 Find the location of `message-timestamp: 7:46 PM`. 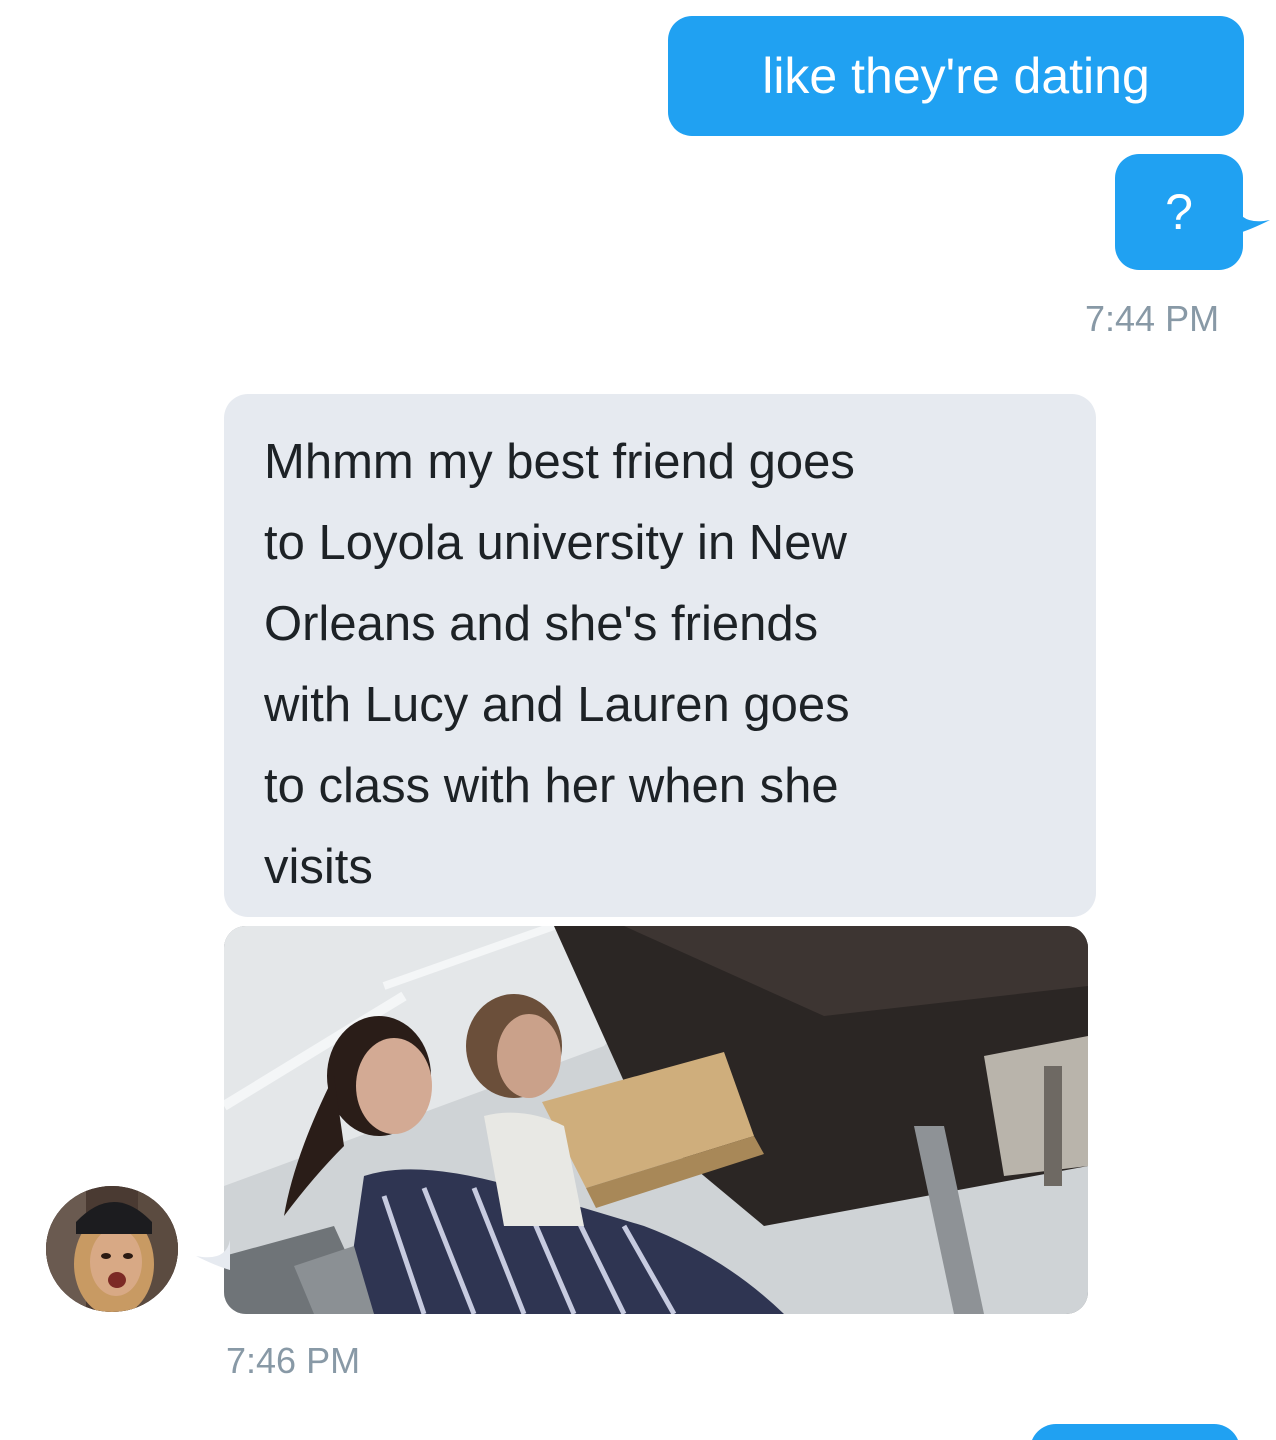

message-timestamp: 7:46 PM is located at coordinates (293, 1360).